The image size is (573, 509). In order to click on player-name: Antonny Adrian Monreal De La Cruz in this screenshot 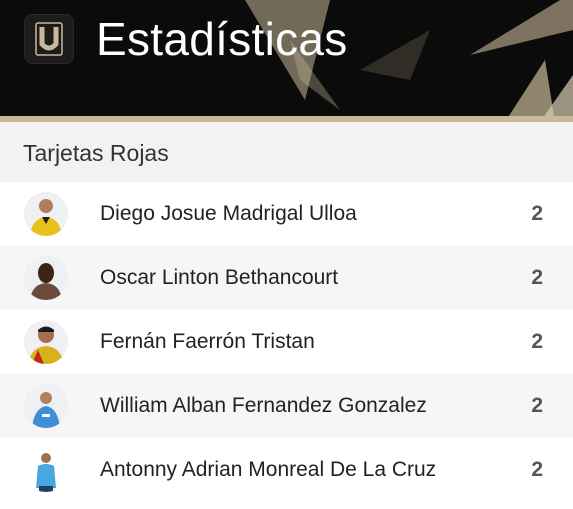, I will do `click(268, 469)`.